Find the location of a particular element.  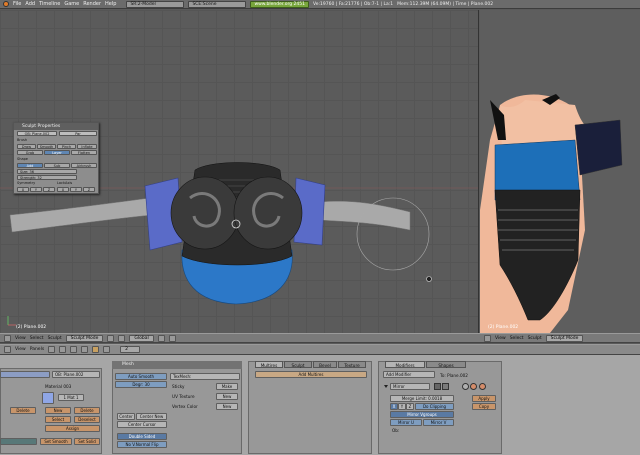

mode-dropdown-right: Sculpt Mode is located at coordinates (564, 338).